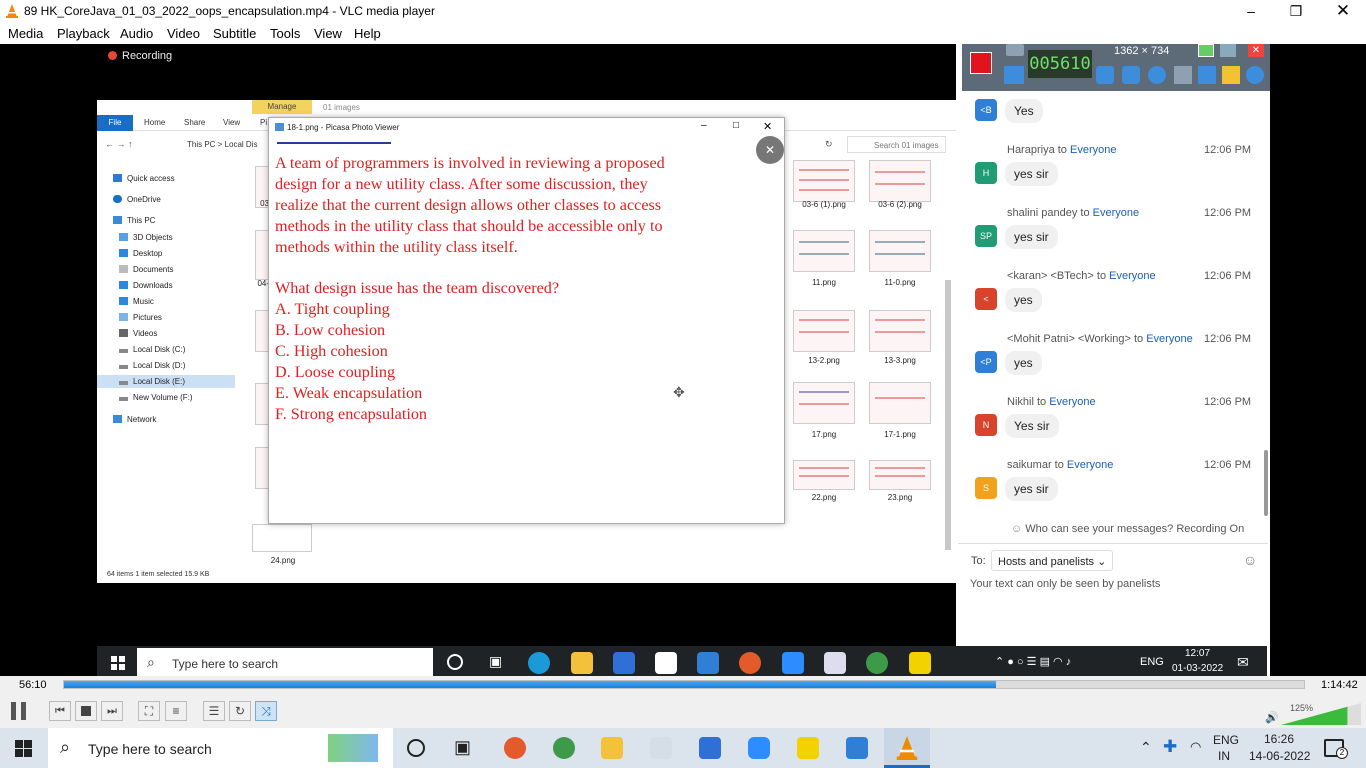 Image resolution: width=1366 pixels, height=768 pixels. Describe the element at coordinates (736, 125) in the screenshot. I see `picasa-maximize-button: □` at that location.